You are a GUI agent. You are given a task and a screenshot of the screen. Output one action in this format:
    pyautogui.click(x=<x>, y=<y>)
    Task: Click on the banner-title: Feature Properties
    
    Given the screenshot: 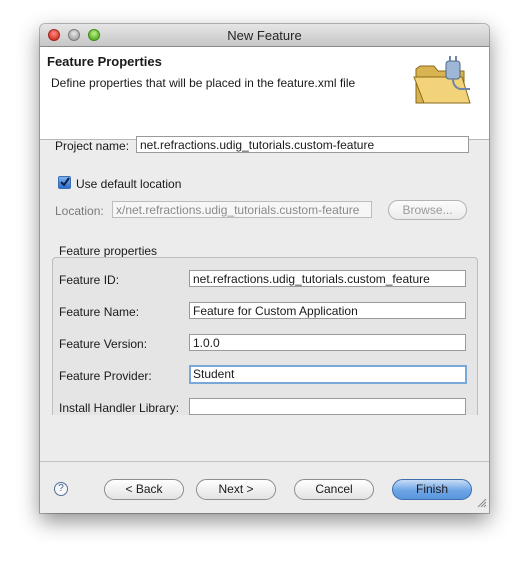 What is the action you would take?
    pyautogui.click(x=104, y=61)
    